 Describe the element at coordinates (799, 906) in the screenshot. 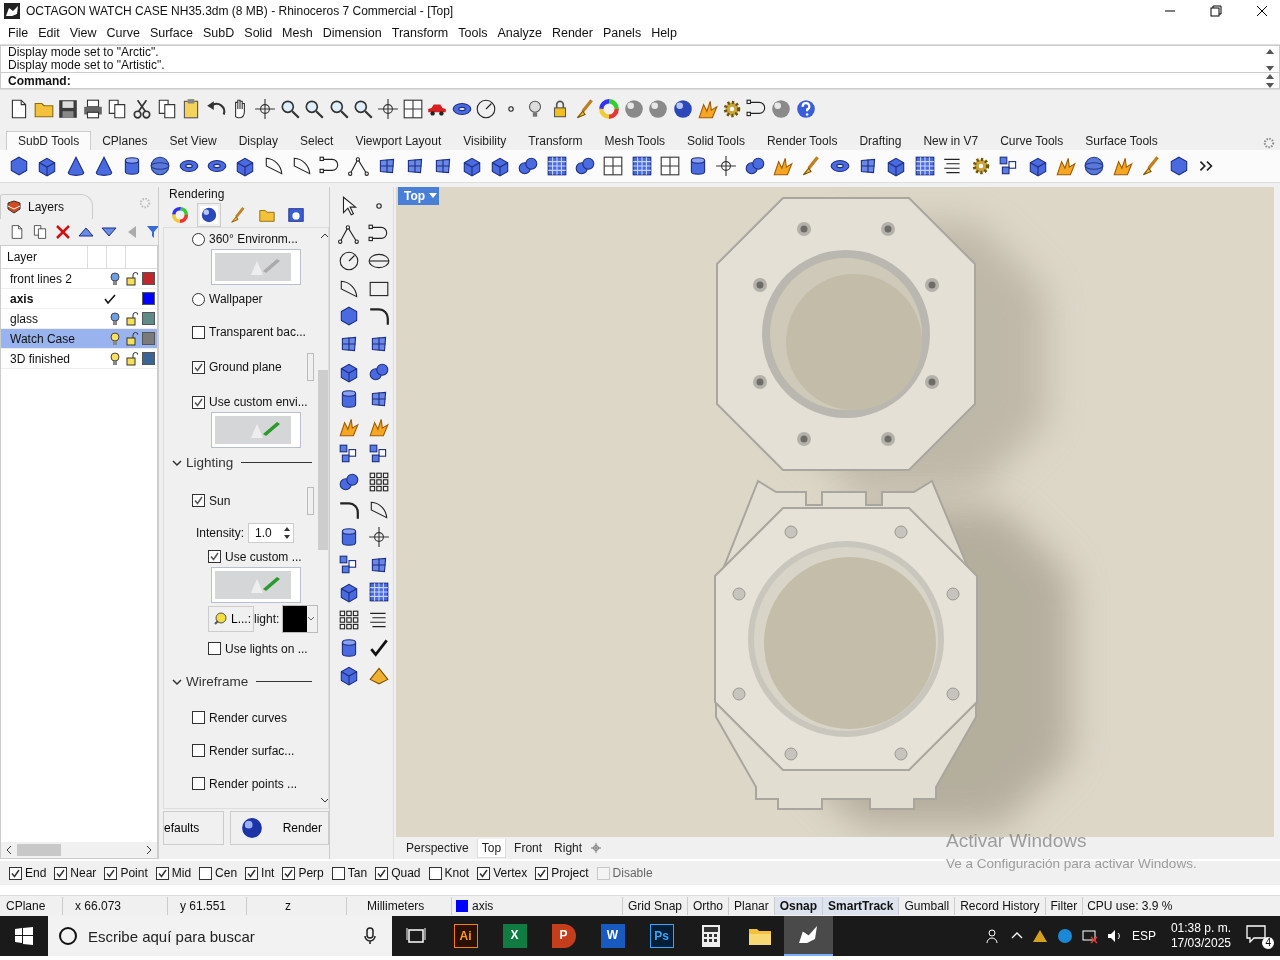

I see `status-toggle: Osnap` at that location.